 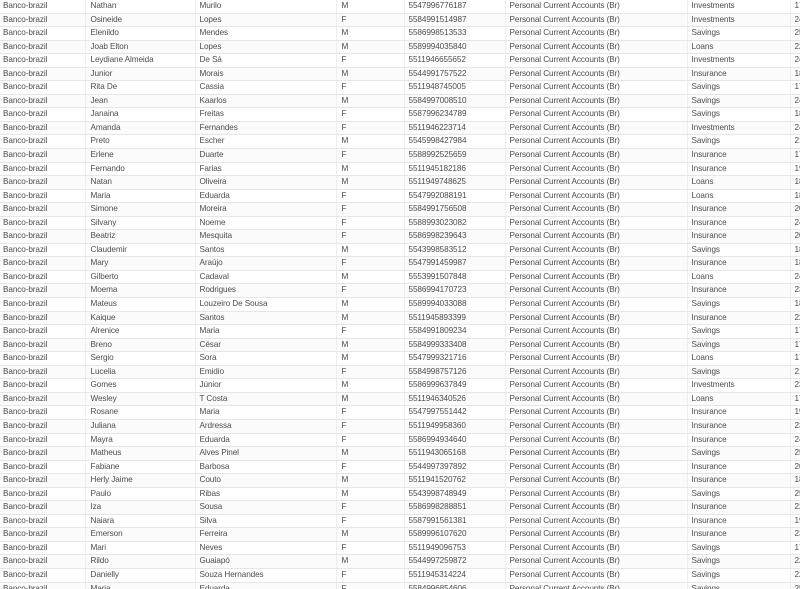 What do you see at coordinates (795, 141) in the screenshot?
I see `cell-datetime: 21/11/24 12:57` at bounding box center [795, 141].